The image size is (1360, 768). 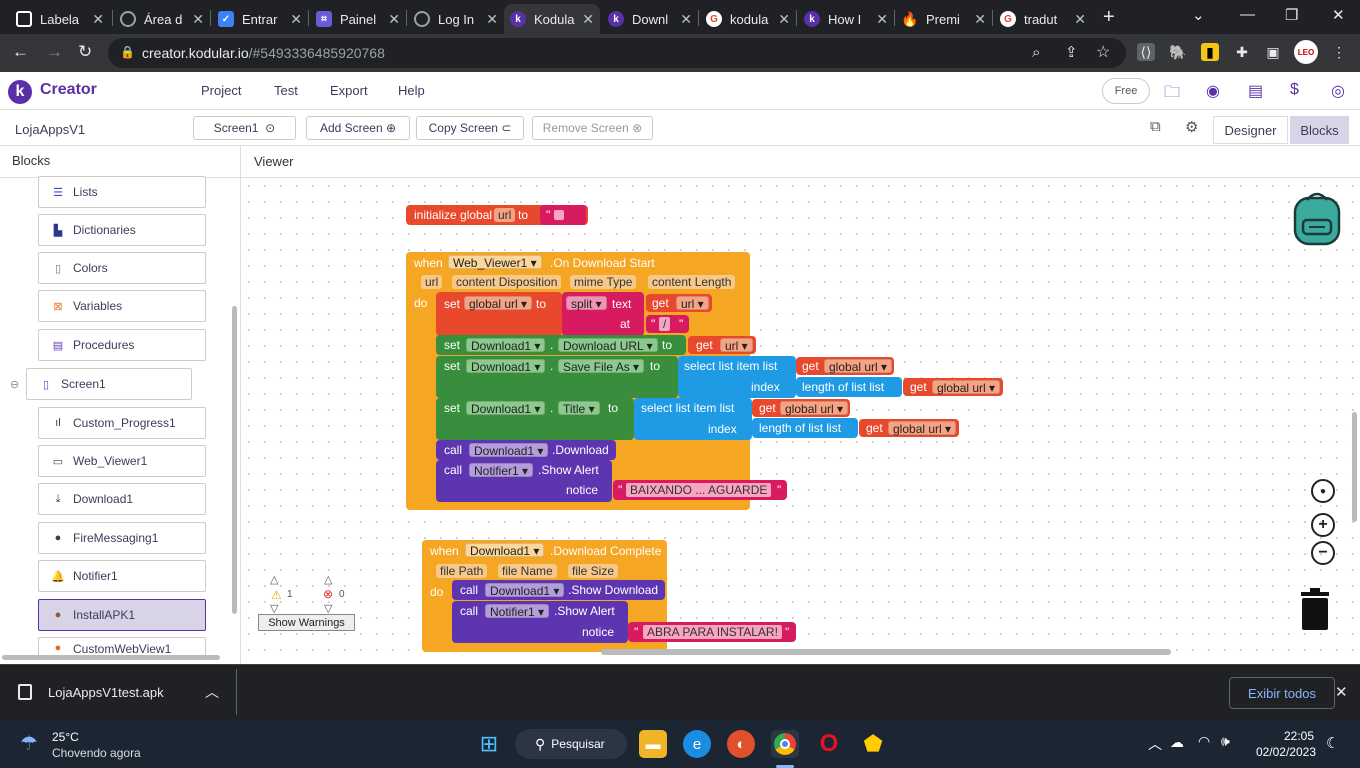 What do you see at coordinates (122, 461) in the screenshot?
I see `component-web-viewer: ▭ Web_Viewer1` at bounding box center [122, 461].